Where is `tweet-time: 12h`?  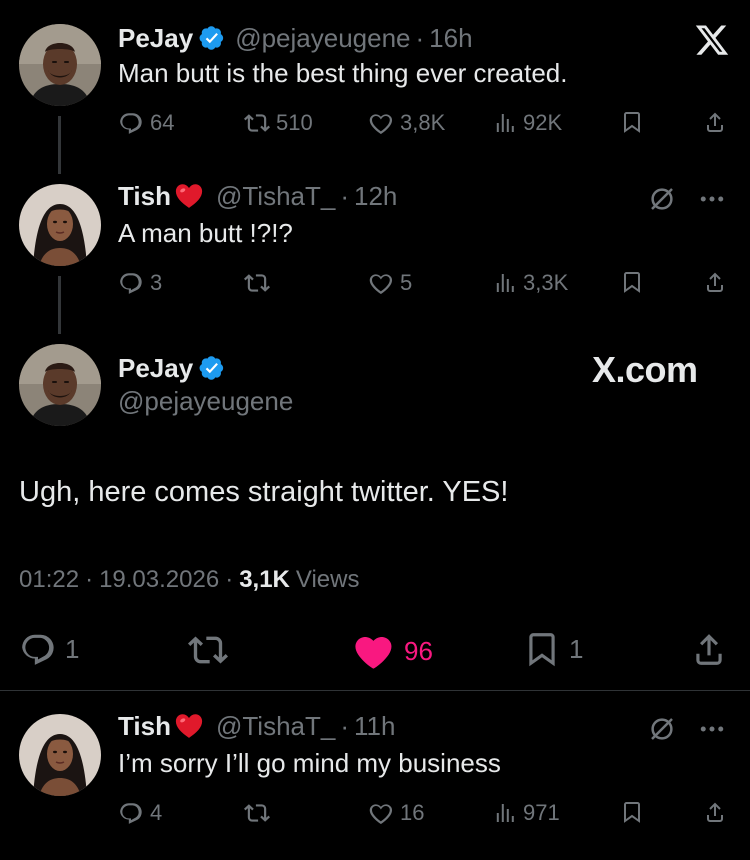
tweet-time: 12h is located at coordinates (375, 196).